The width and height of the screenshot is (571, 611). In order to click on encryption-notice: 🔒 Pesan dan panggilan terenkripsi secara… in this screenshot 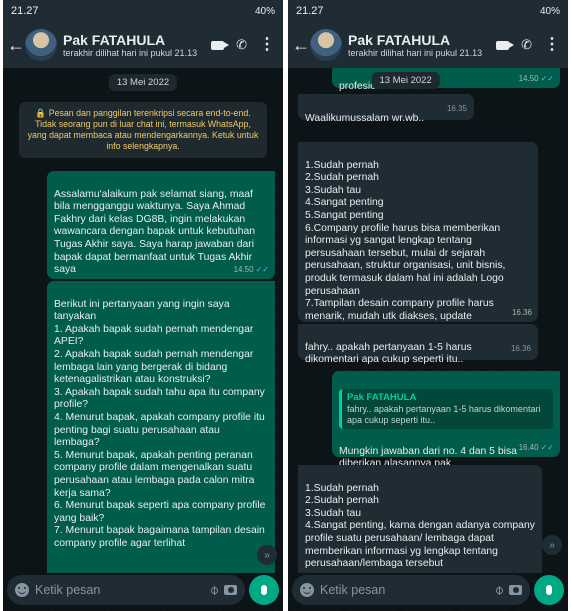, I will do `click(143, 130)`.